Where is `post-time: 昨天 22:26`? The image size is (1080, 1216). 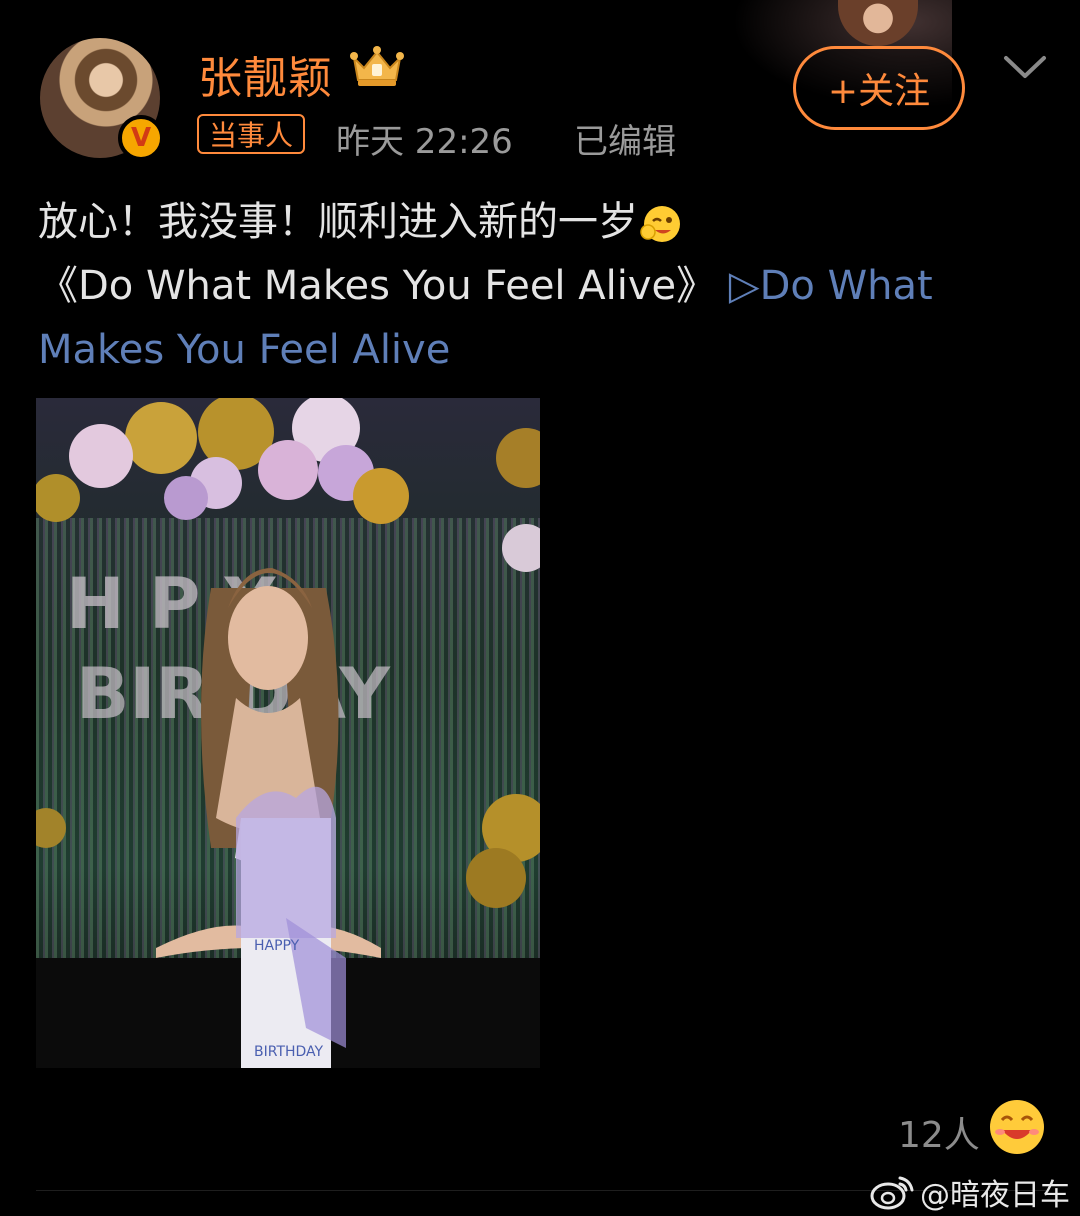
post-time: 昨天 22:26 is located at coordinates (424, 142).